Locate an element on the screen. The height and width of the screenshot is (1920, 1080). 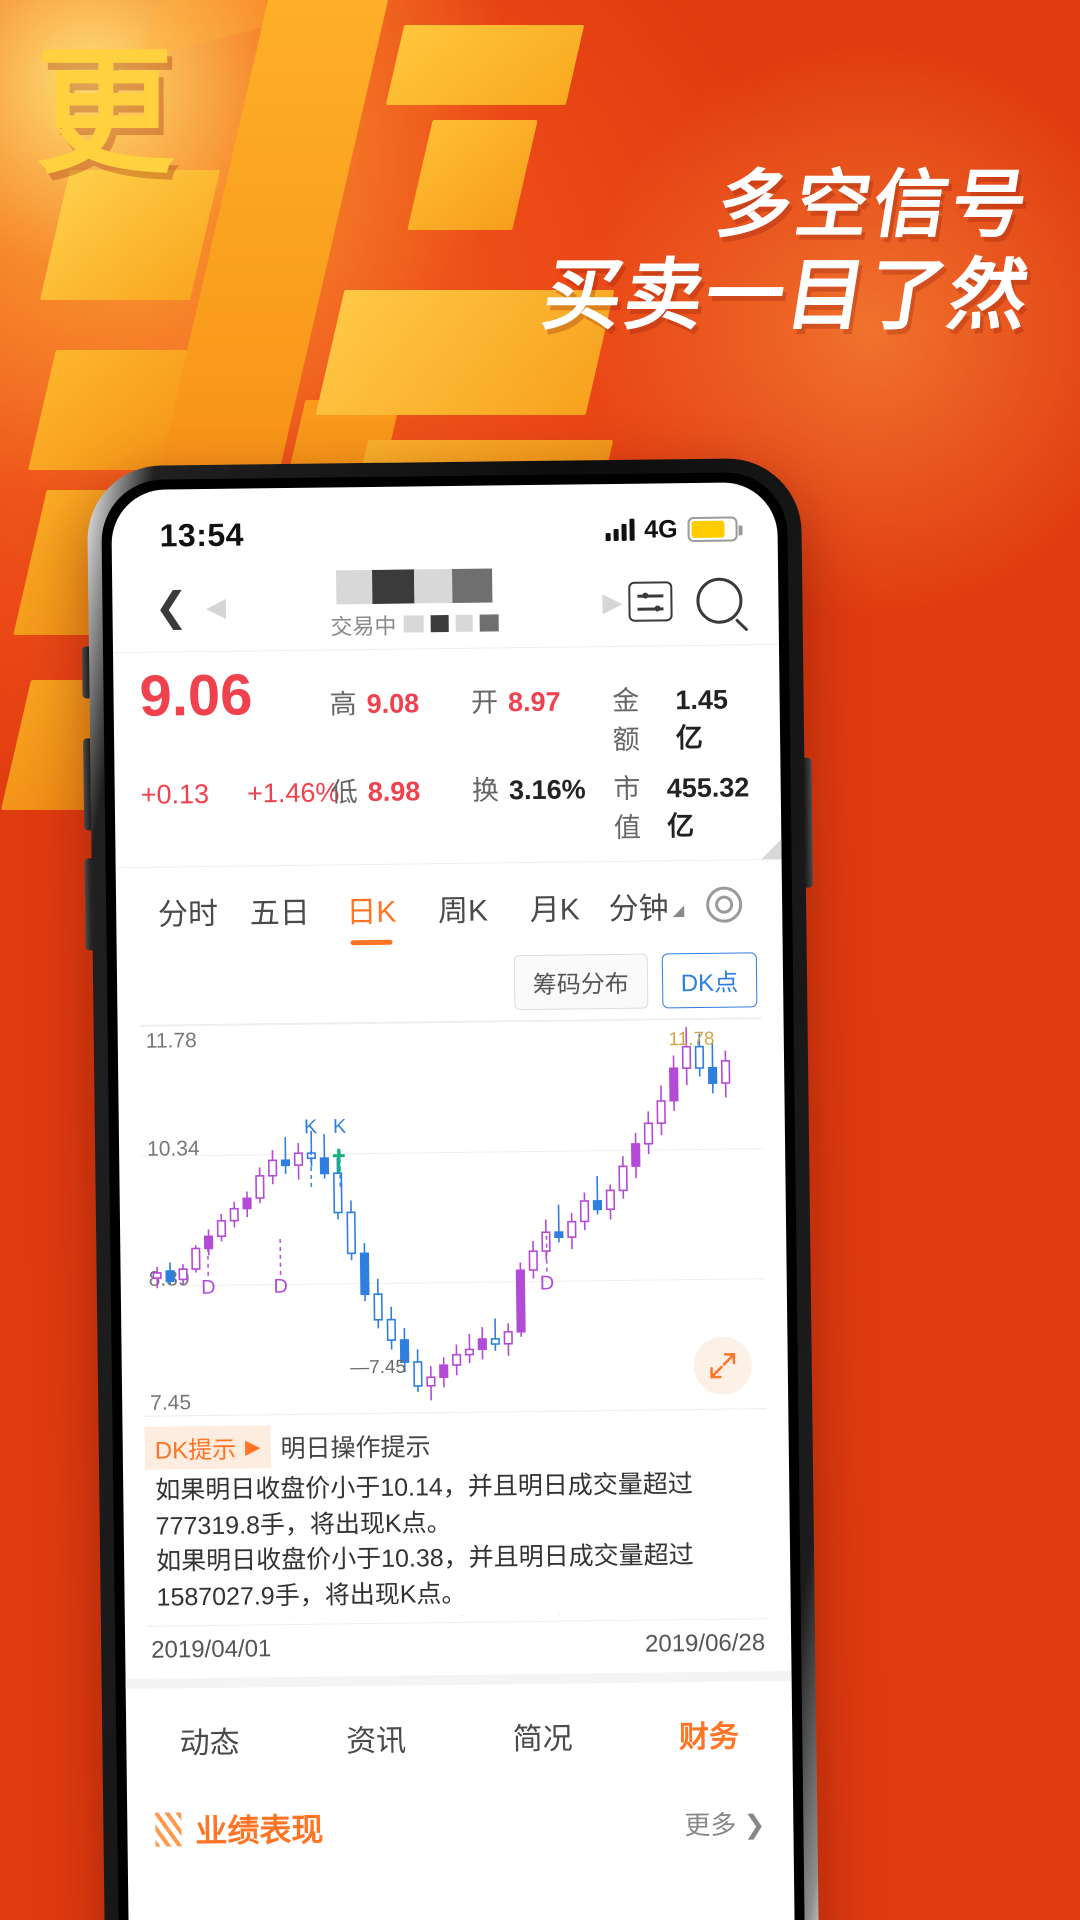
prev-stock-icon: ◀ is located at coordinates (216, 606).